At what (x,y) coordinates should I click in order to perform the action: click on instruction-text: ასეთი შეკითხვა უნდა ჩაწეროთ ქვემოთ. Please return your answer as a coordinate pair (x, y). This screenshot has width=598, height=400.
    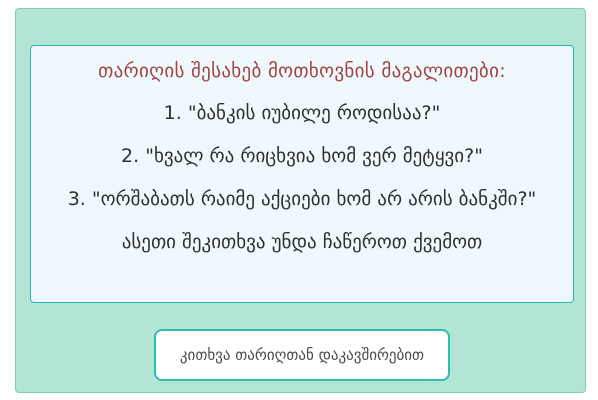
    Looking at the image, I should click on (302, 242).